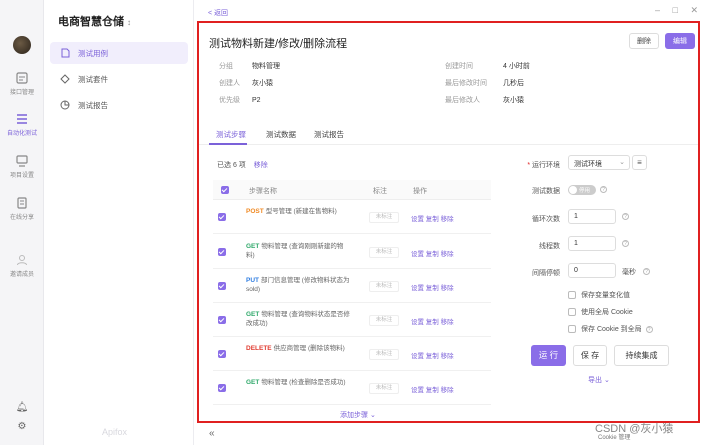 This screenshot has height=445, width=709. I want to click on threads-input: 1, so click(592, 243).